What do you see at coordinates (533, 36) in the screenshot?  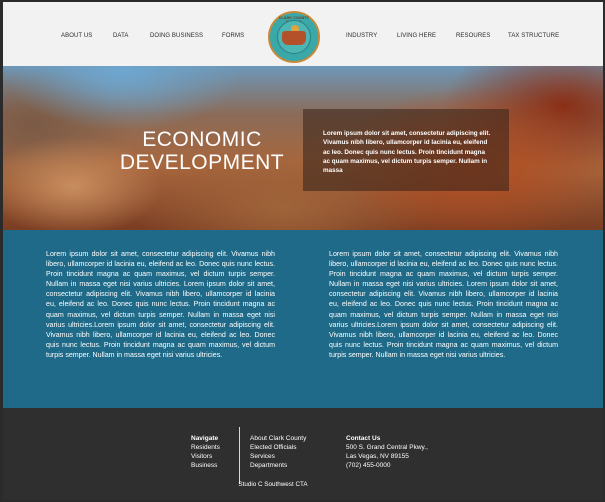 I see `nav-tax-structure: TAX STRUCTURE` at bounding box center [533, 36].